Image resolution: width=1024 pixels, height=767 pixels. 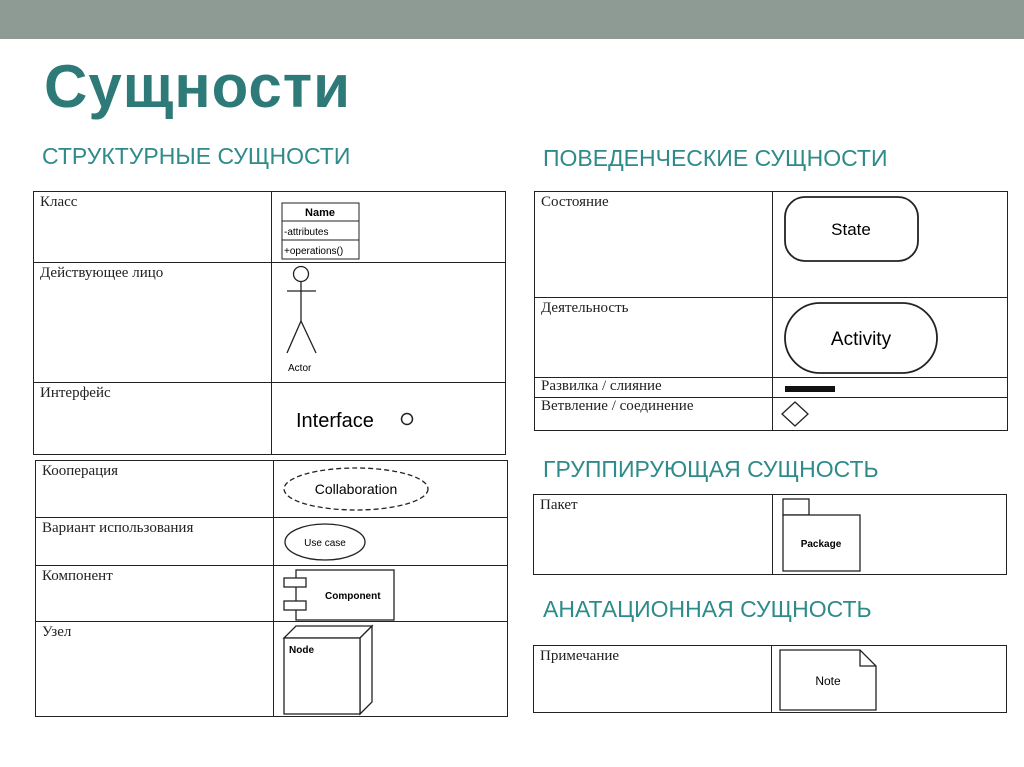 I want to click on row-usecase: Вариант использования Use case, so click(x=271, y=541).